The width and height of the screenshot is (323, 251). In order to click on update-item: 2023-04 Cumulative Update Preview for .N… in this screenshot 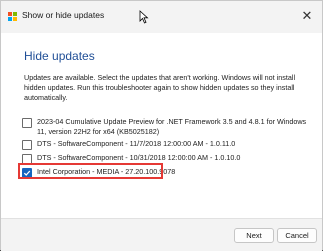, I will do `click(164, 127)`.